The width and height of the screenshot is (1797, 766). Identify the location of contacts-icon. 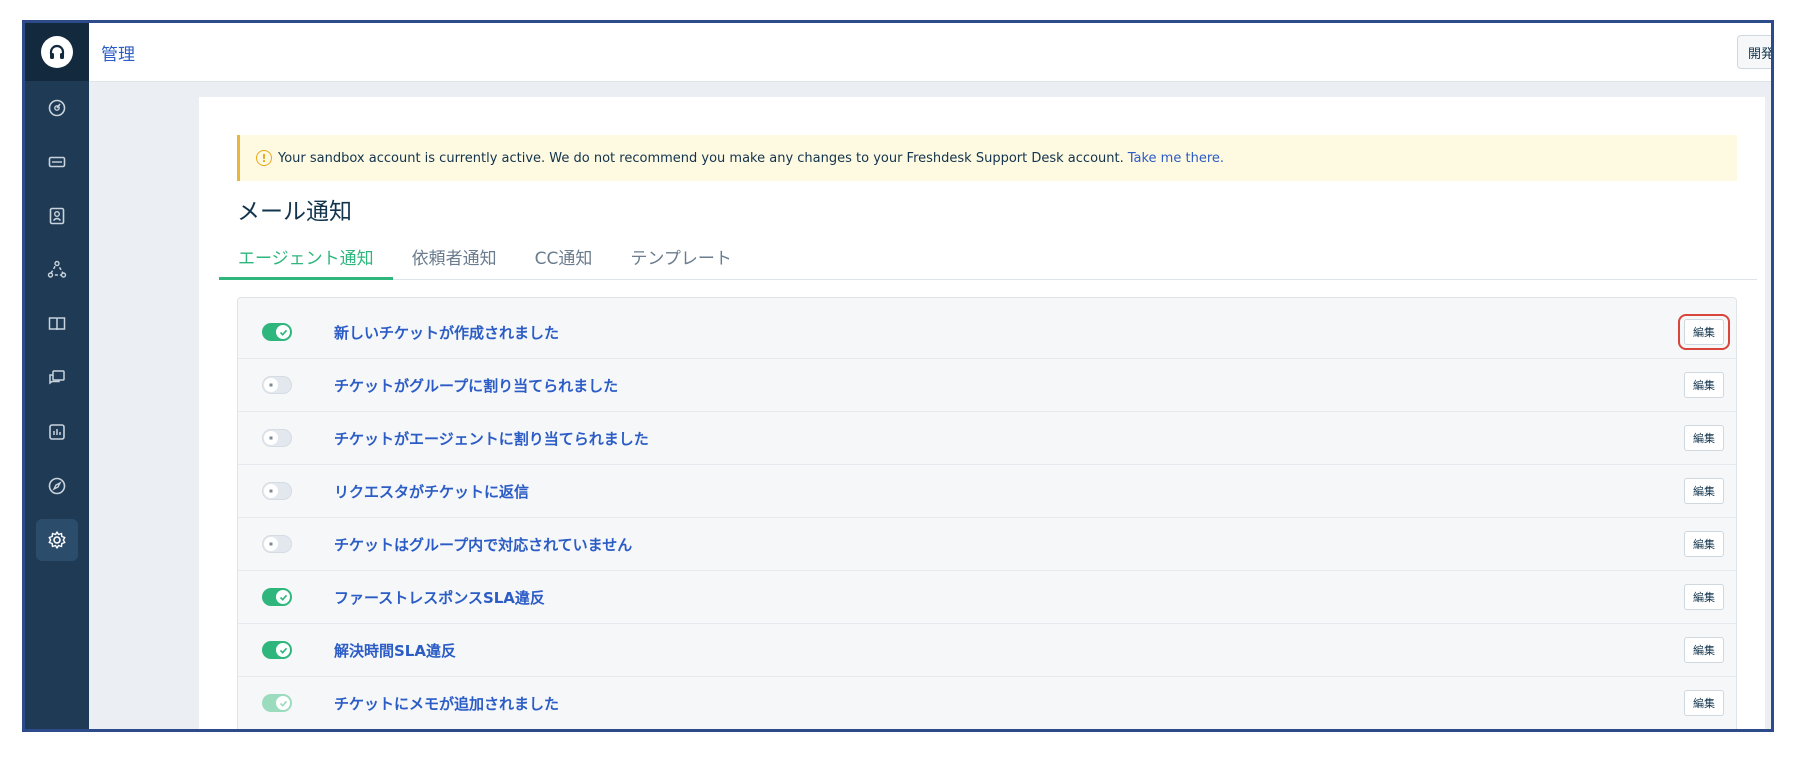
(57, 216).